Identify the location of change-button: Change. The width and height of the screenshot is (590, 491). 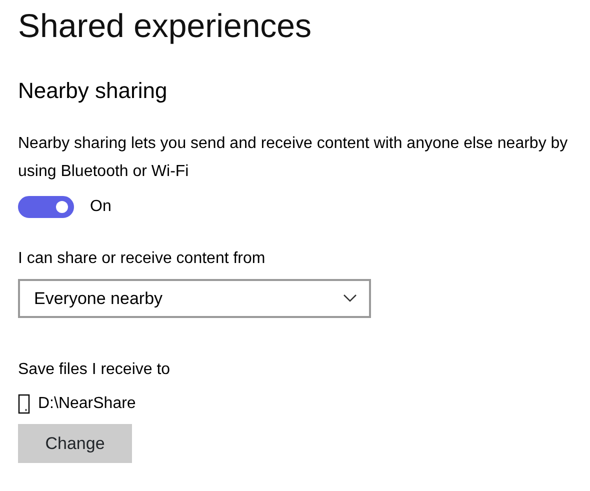
(75, 443).